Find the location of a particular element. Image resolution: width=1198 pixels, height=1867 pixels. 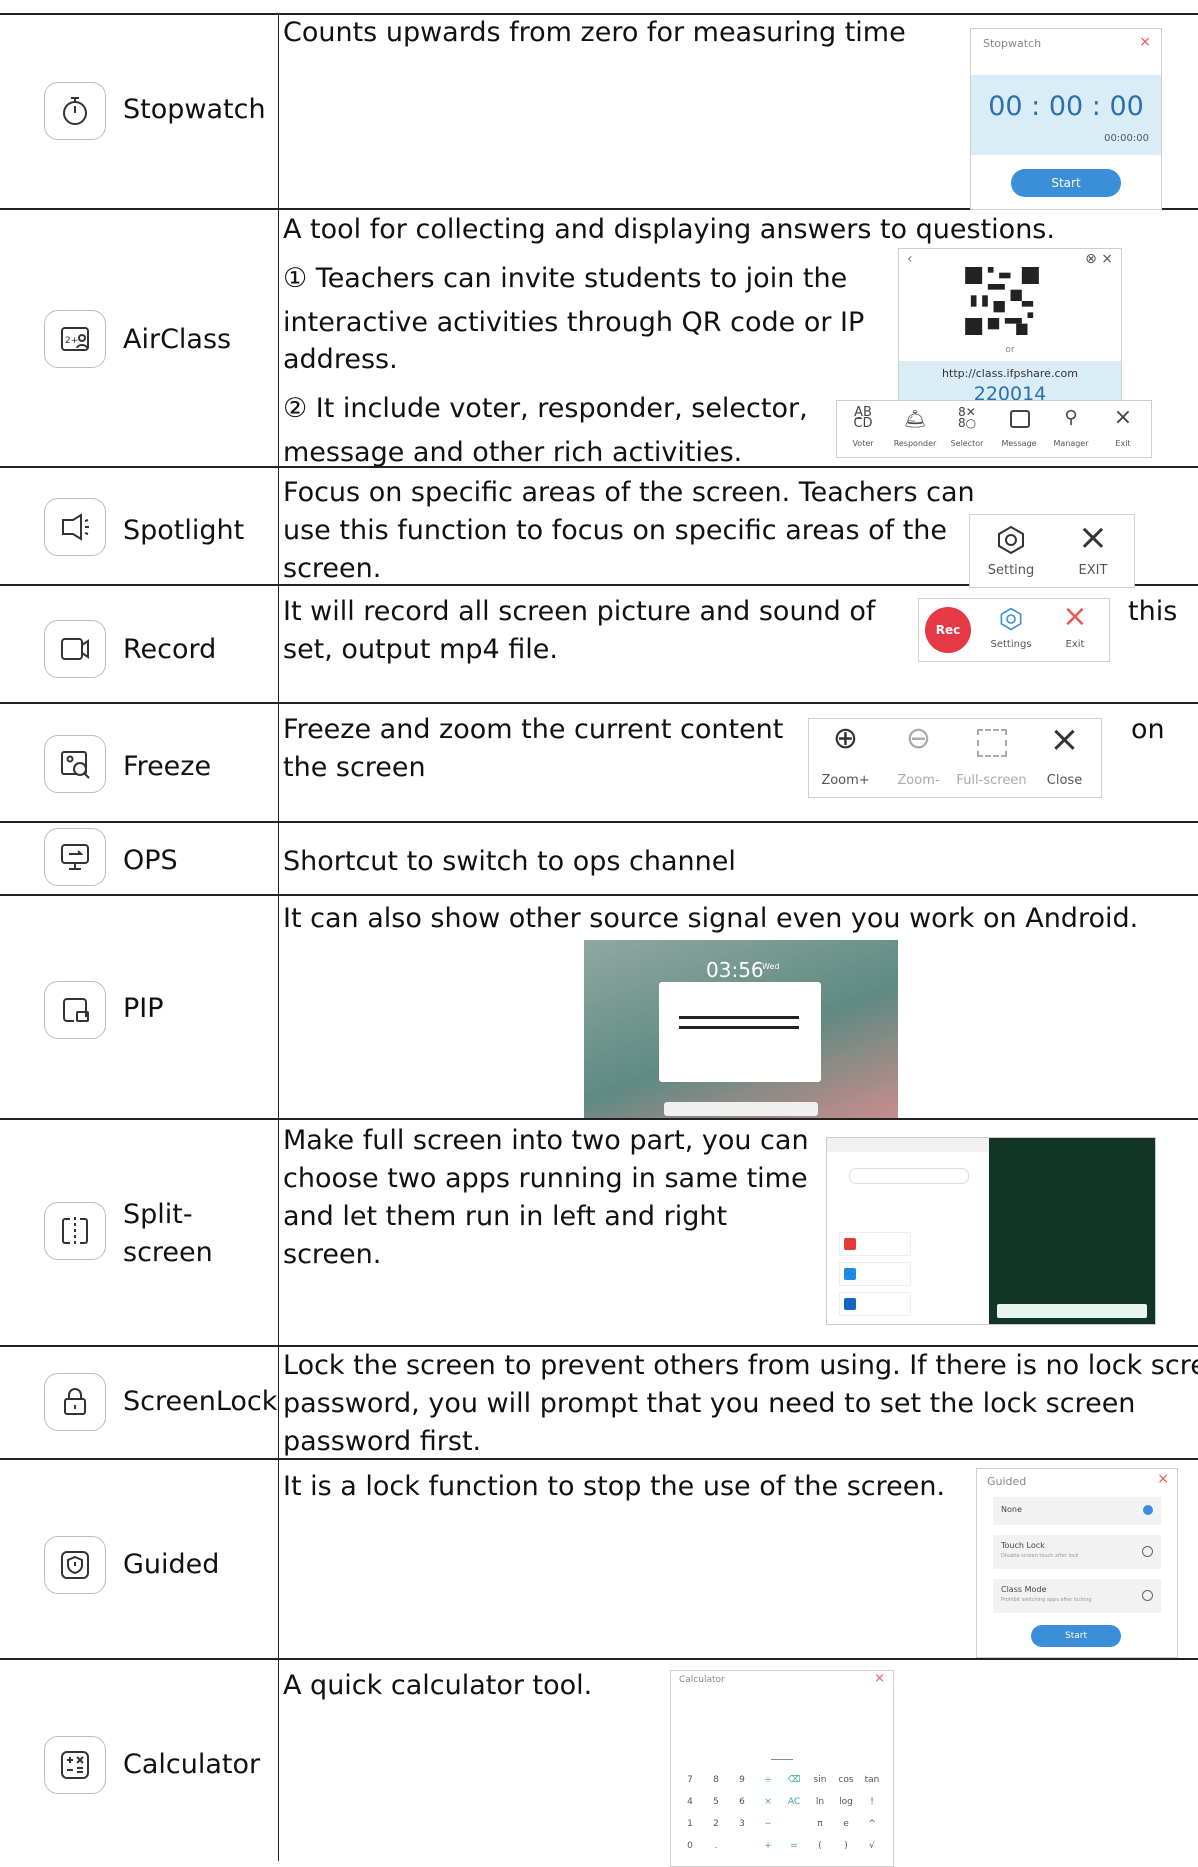

calc-key: + is located at coordinates (768, 1846).